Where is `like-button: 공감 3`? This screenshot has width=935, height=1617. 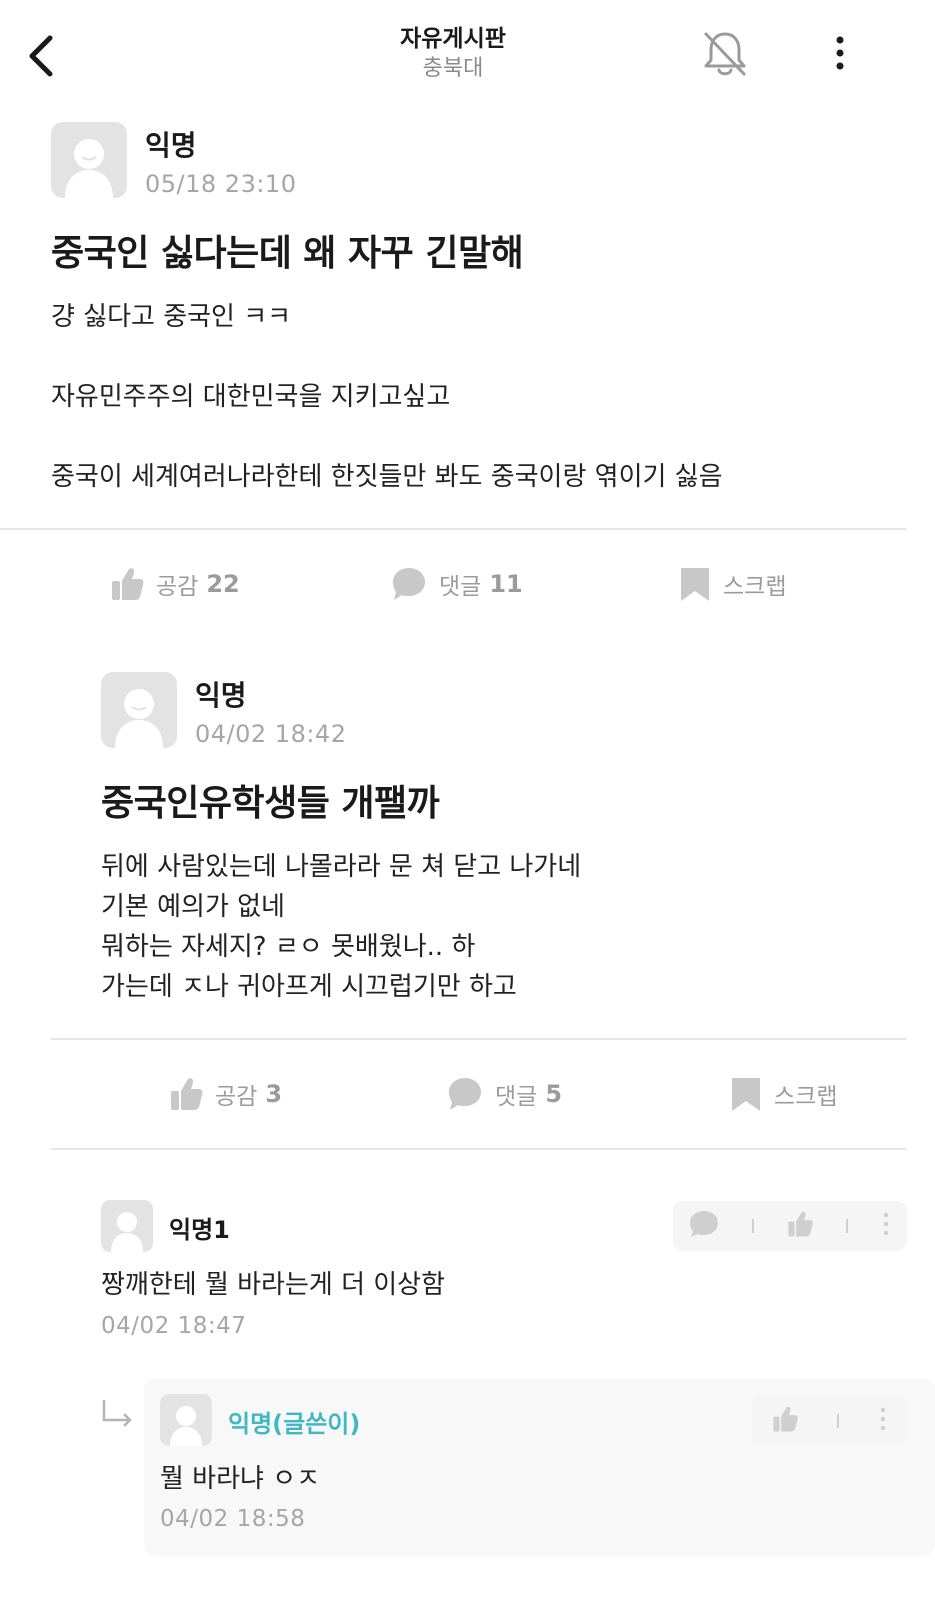
like-button: 공감 3 is located at coordinates (225, 1094).